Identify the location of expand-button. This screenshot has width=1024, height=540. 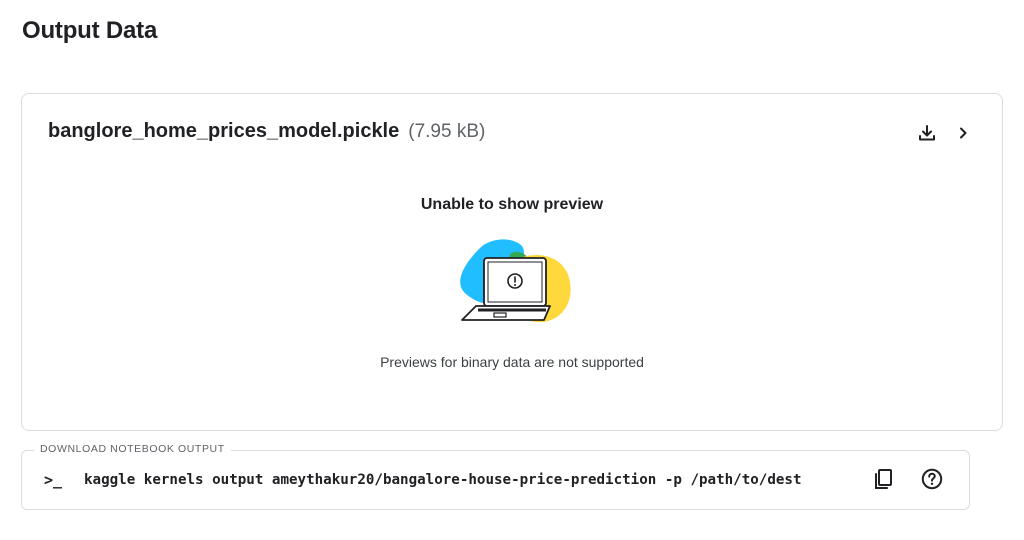
(963, 133).